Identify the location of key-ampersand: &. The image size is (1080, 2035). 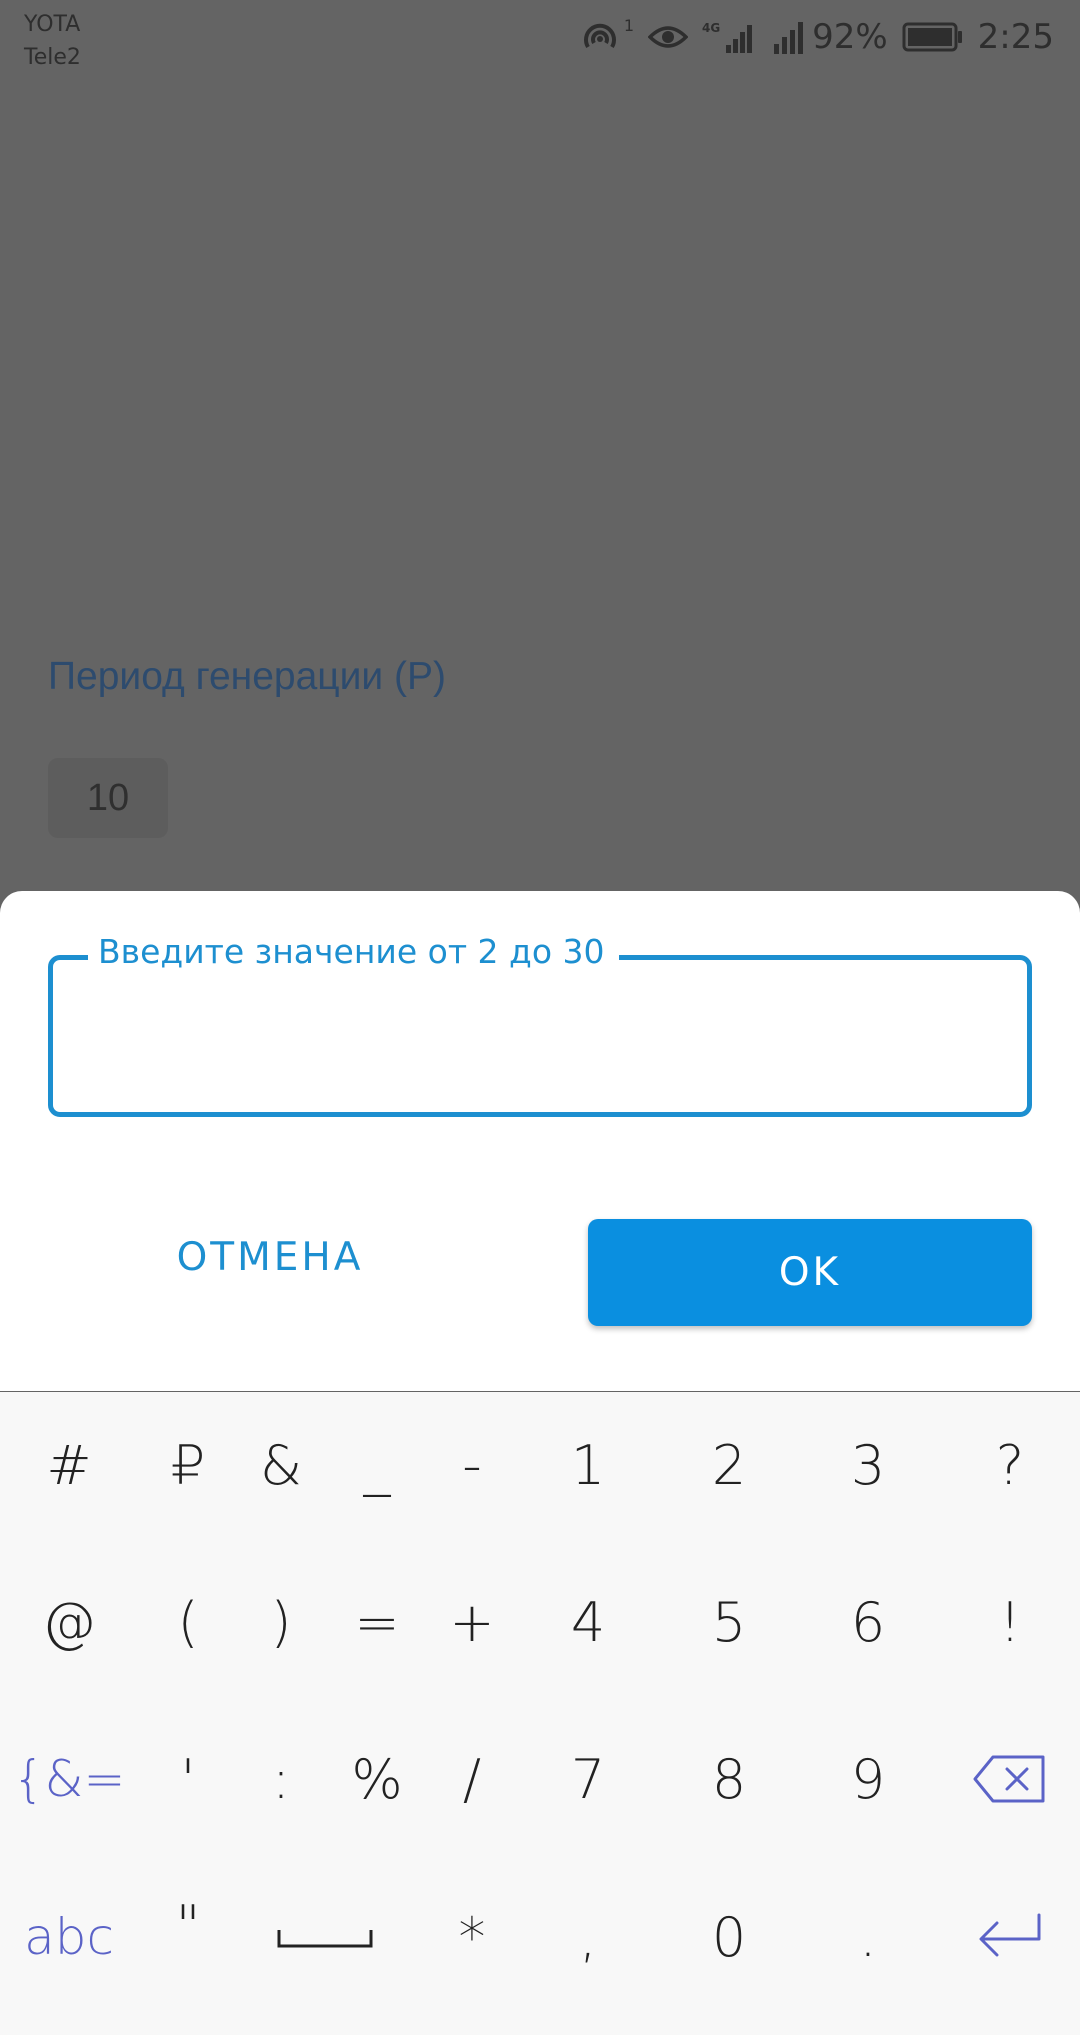
(281, 1465).